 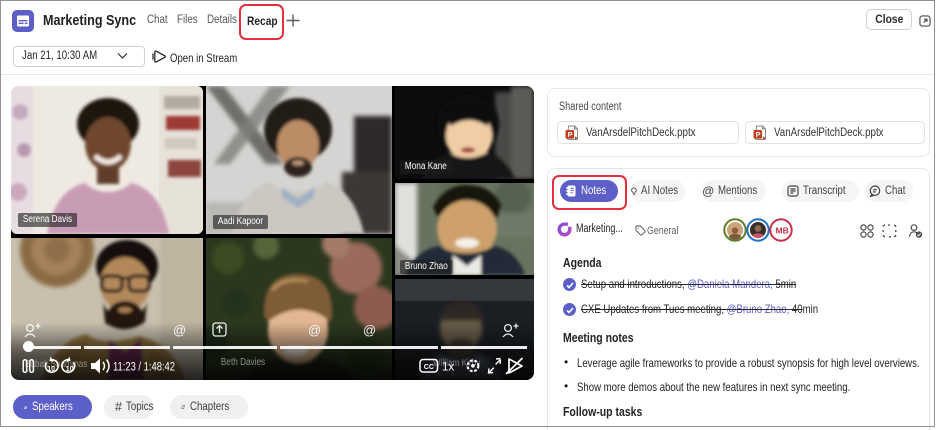 What do you see at coordinates (144, 368) in the screenshot?
I see `svg-text: 11:23 / 1:48:42` at bounding box center [144, 368].